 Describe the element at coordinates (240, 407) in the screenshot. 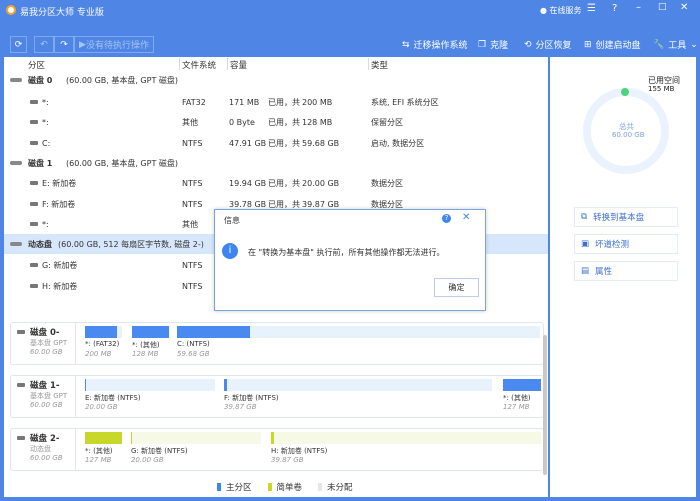

I see `partition-bar-size: 39.87 GB` at that location.